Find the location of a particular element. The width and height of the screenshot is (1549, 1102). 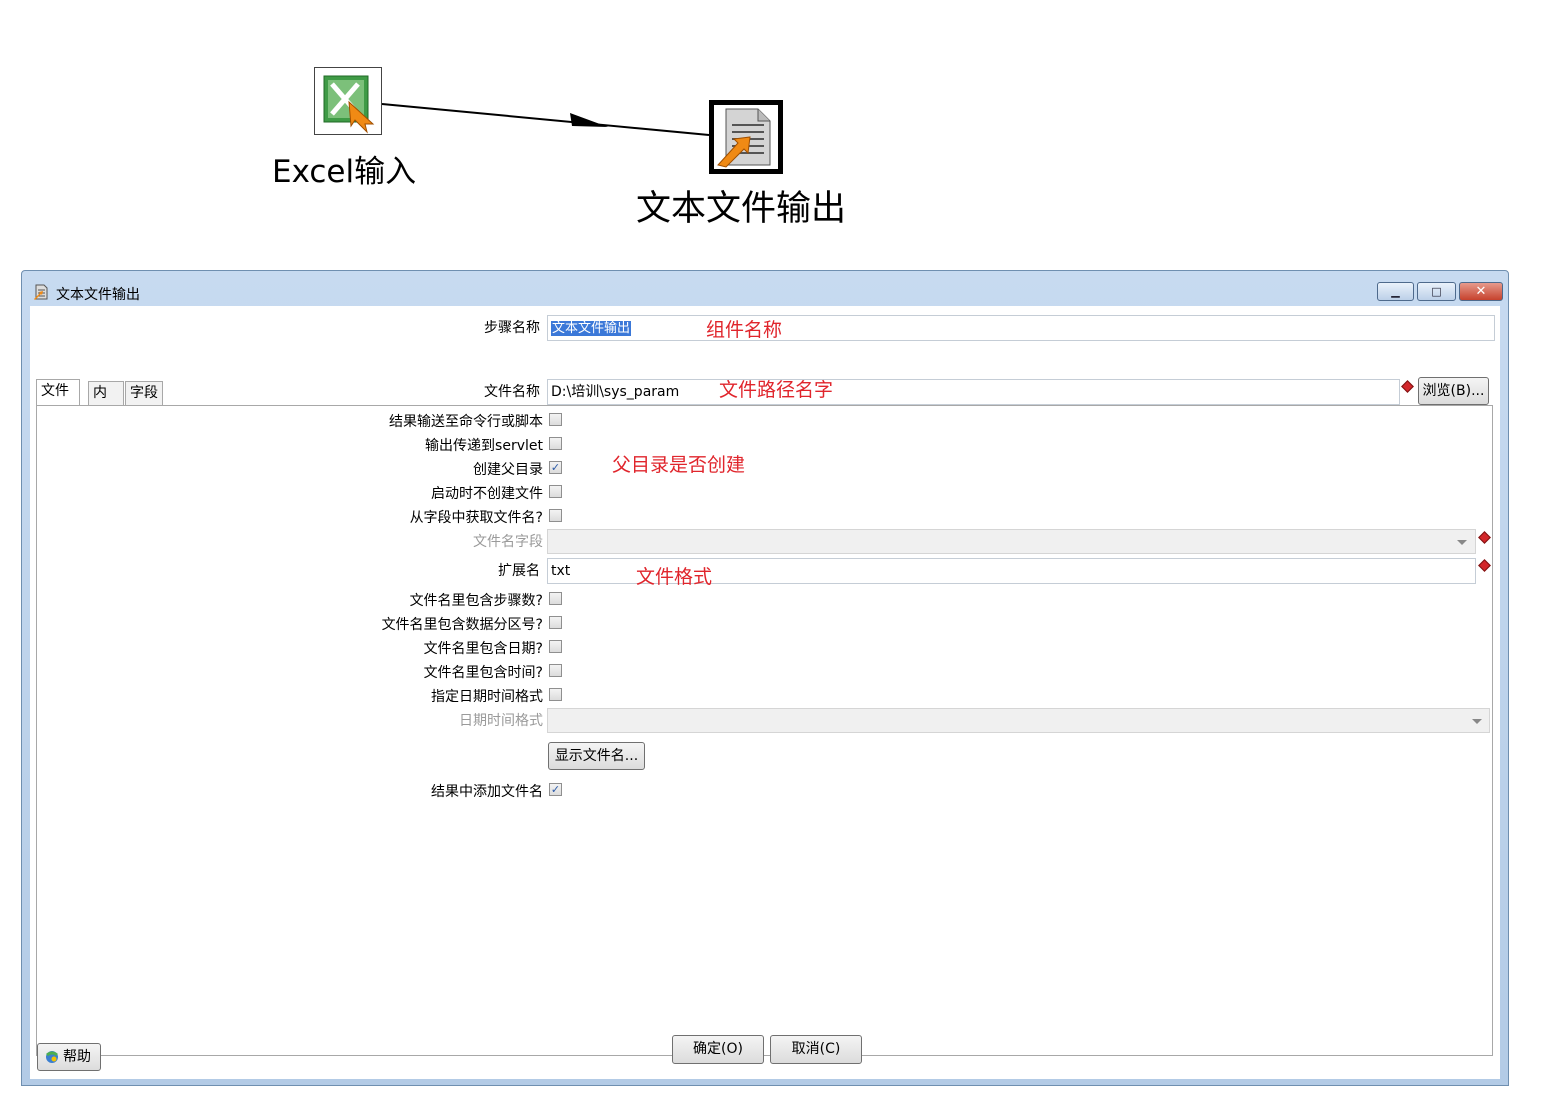

tab-fields: 字段 is located at coordinates (144, 393).